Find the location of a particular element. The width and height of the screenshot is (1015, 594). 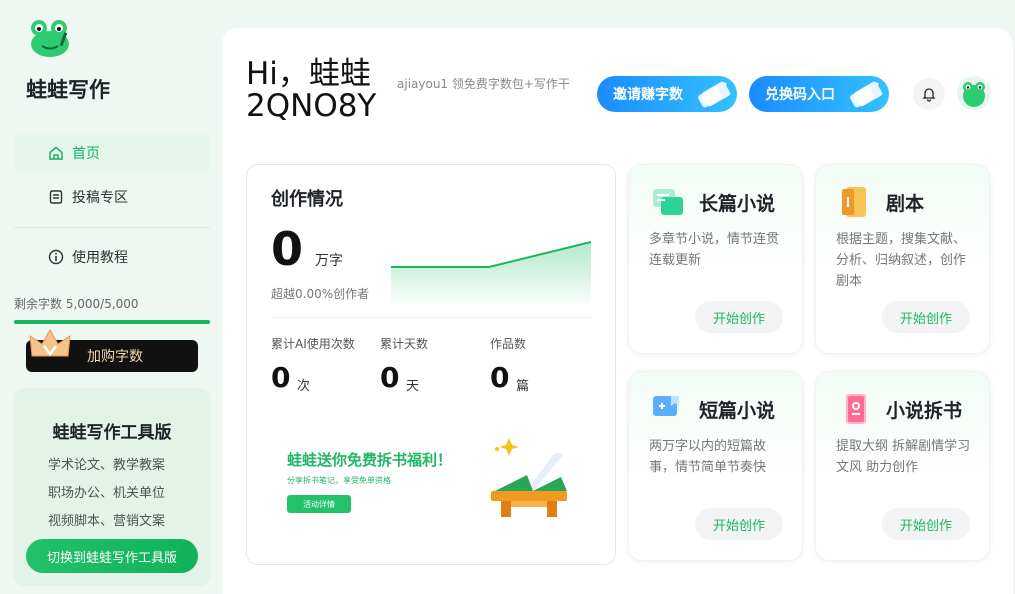

tool-card-title: 蛙蛙写作工具版 is located at coordinates (112, 433).